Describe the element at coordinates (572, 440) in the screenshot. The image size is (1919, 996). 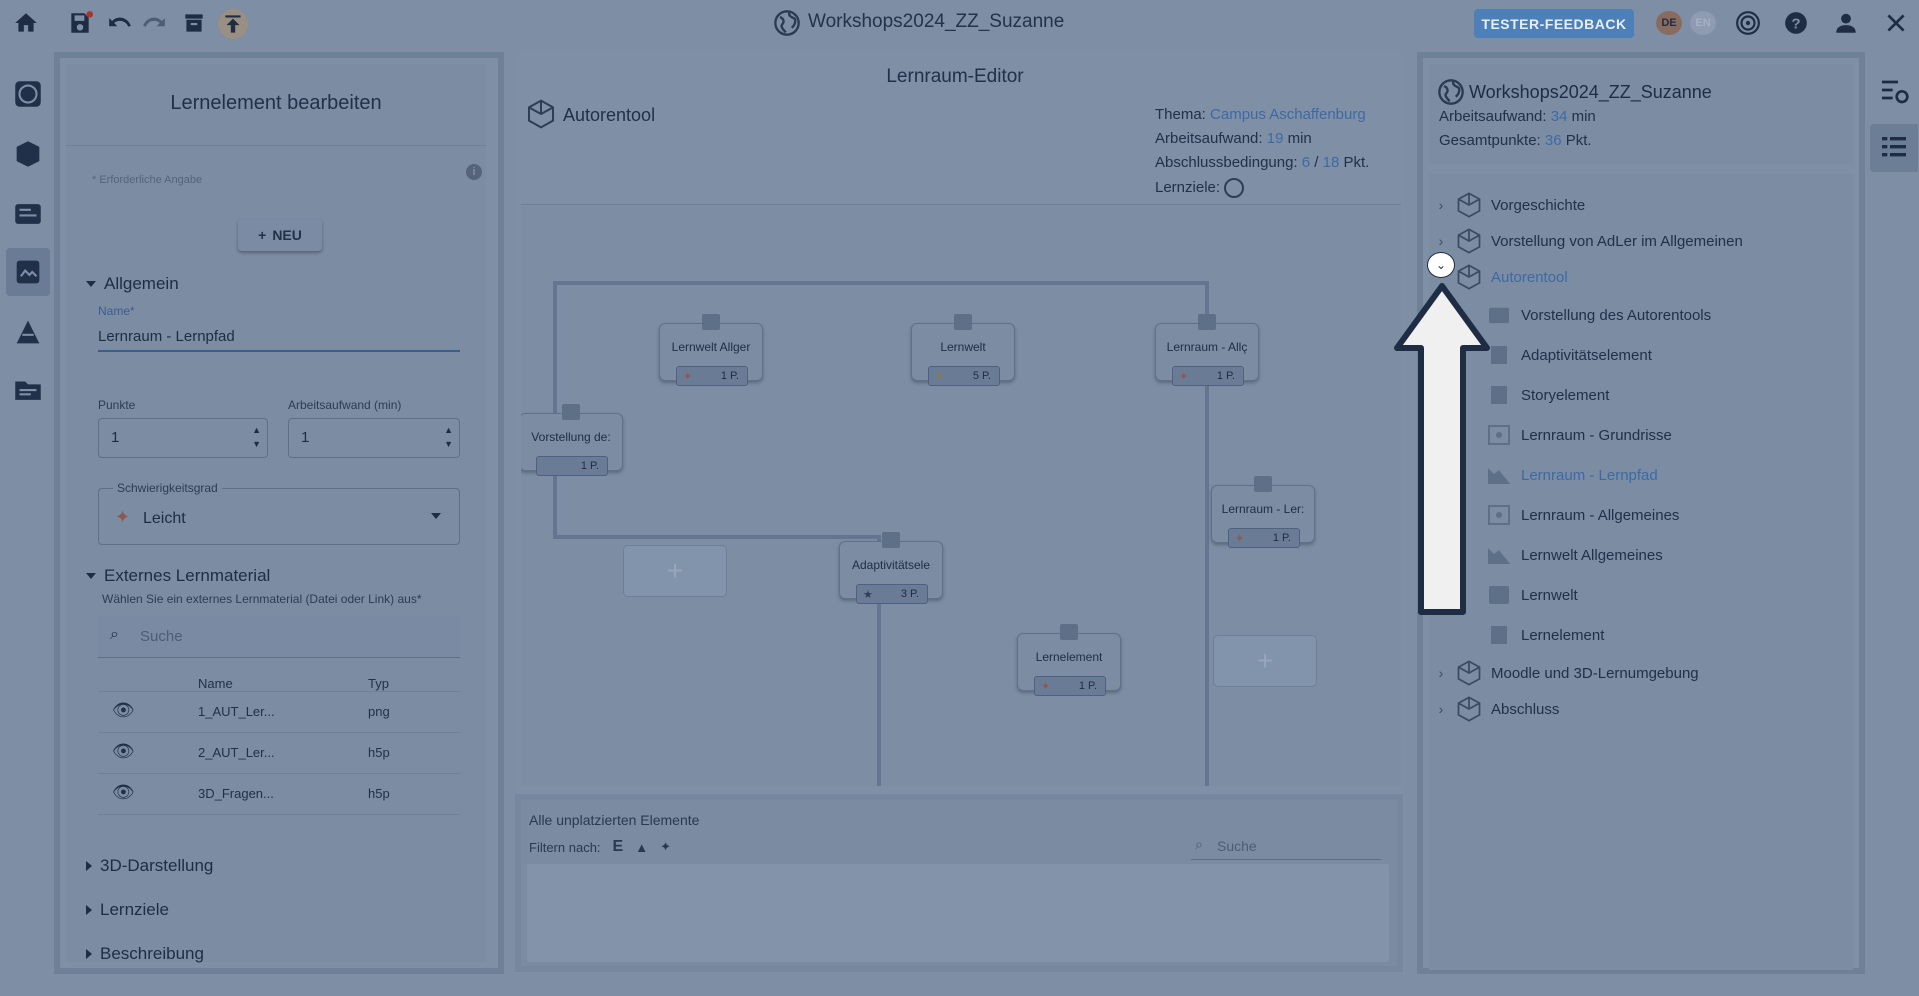
I see `element-card: Vorstellung de: 1 P.` at that location.